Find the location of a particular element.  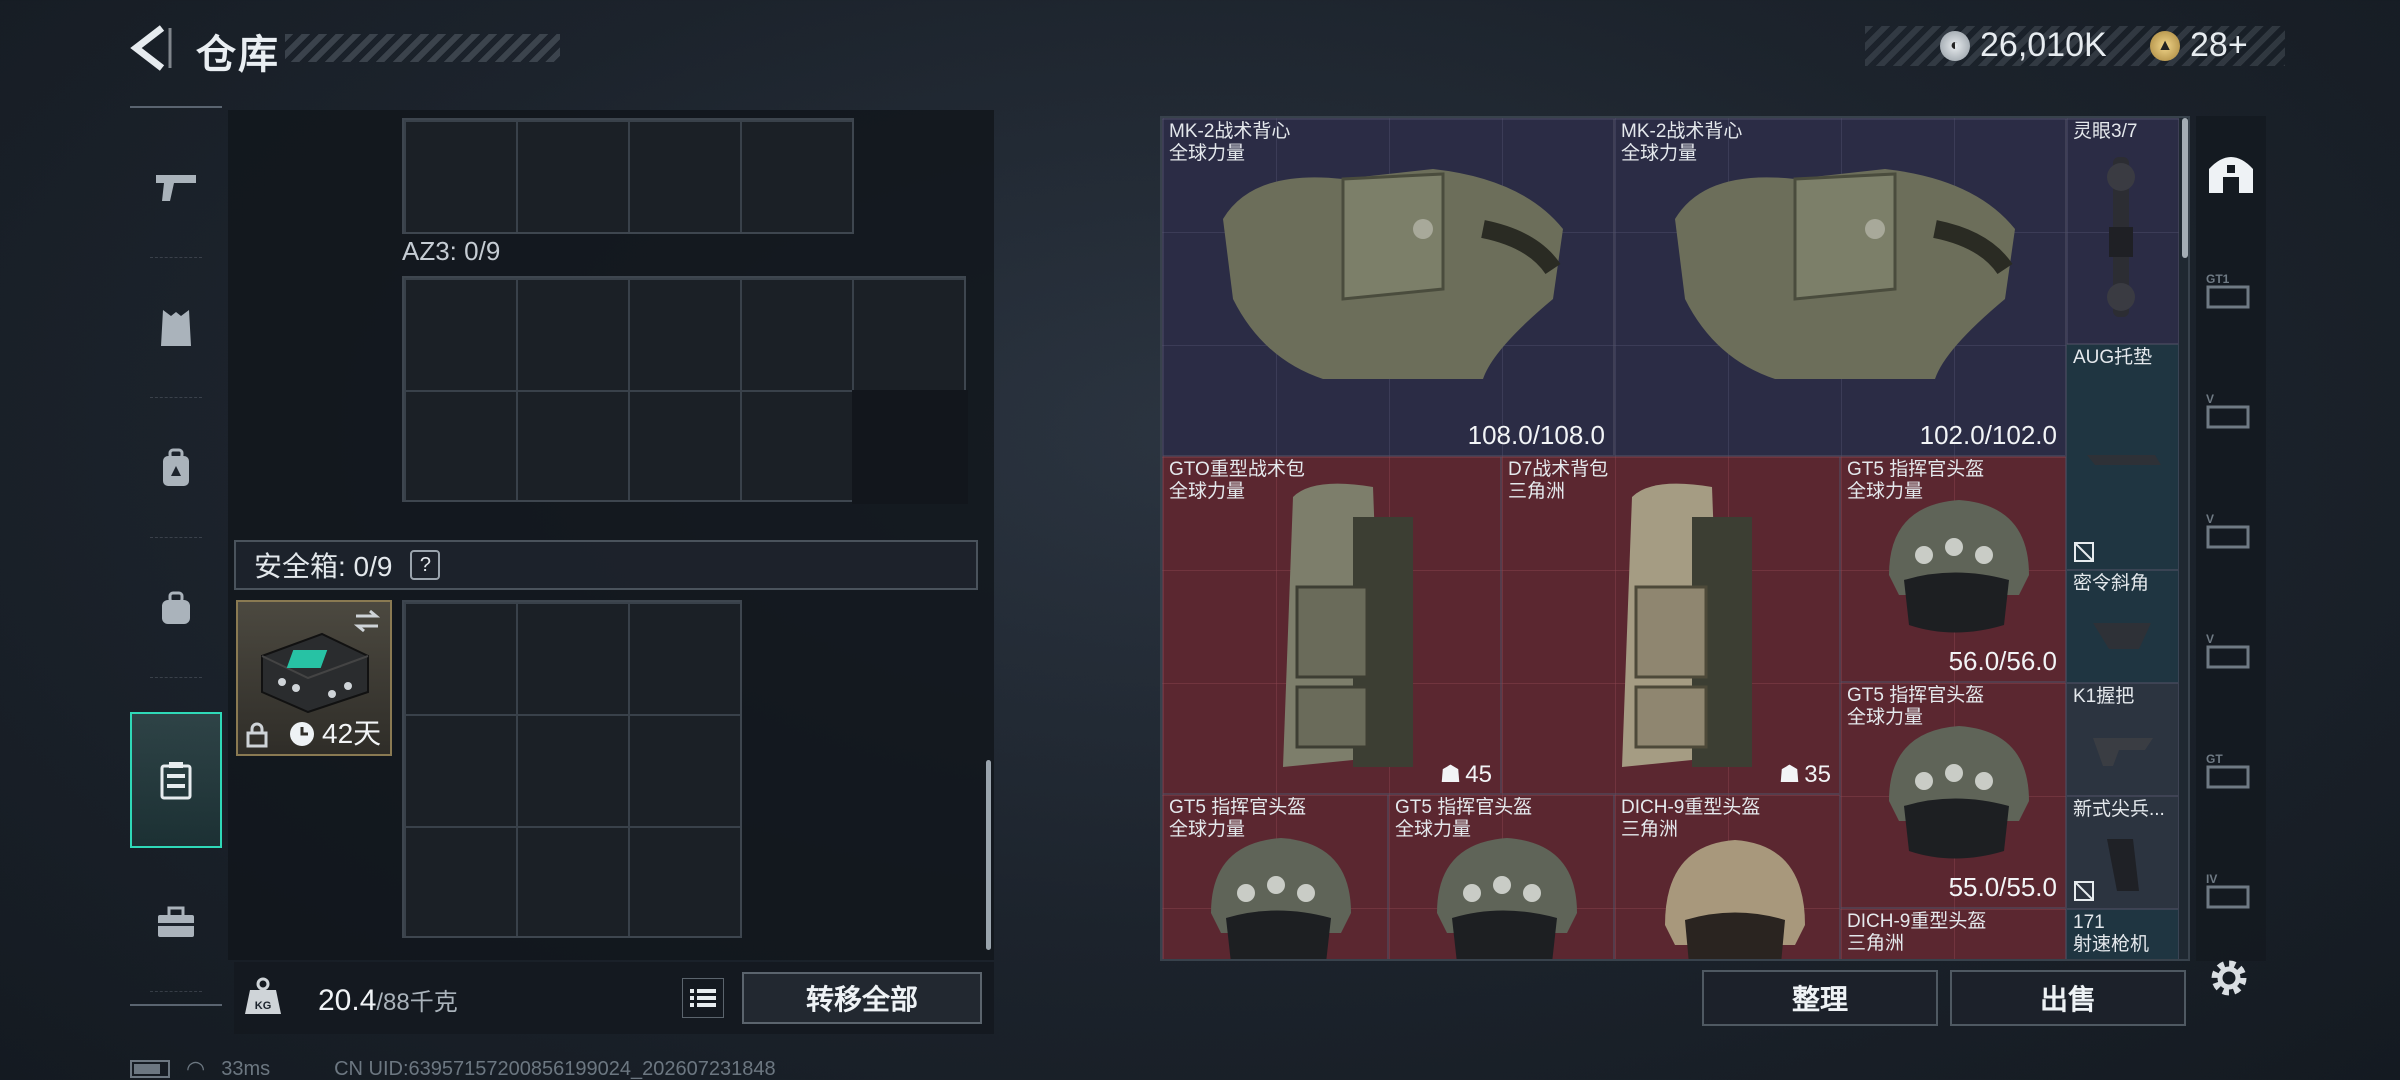

safebox-timer: 42天 is located at coordinates (352, 733).